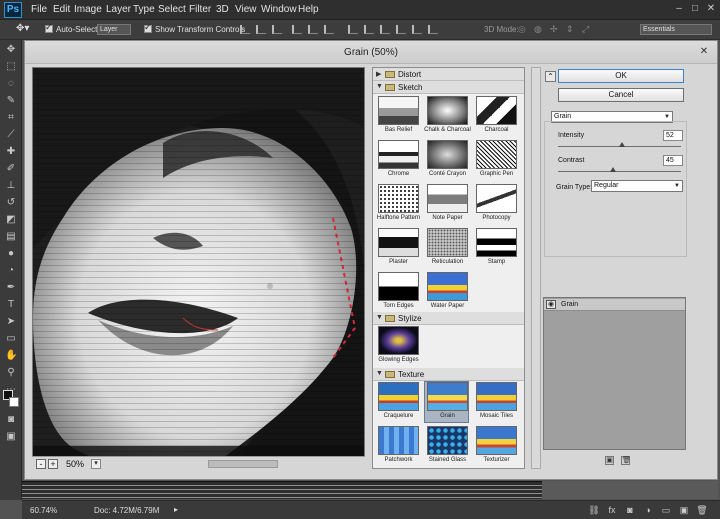  What do you see at coordinates (447, 293) in the screenshot?
I see `filter-thumb-water-paper: Water Paper` at bounding box center [447, 293].